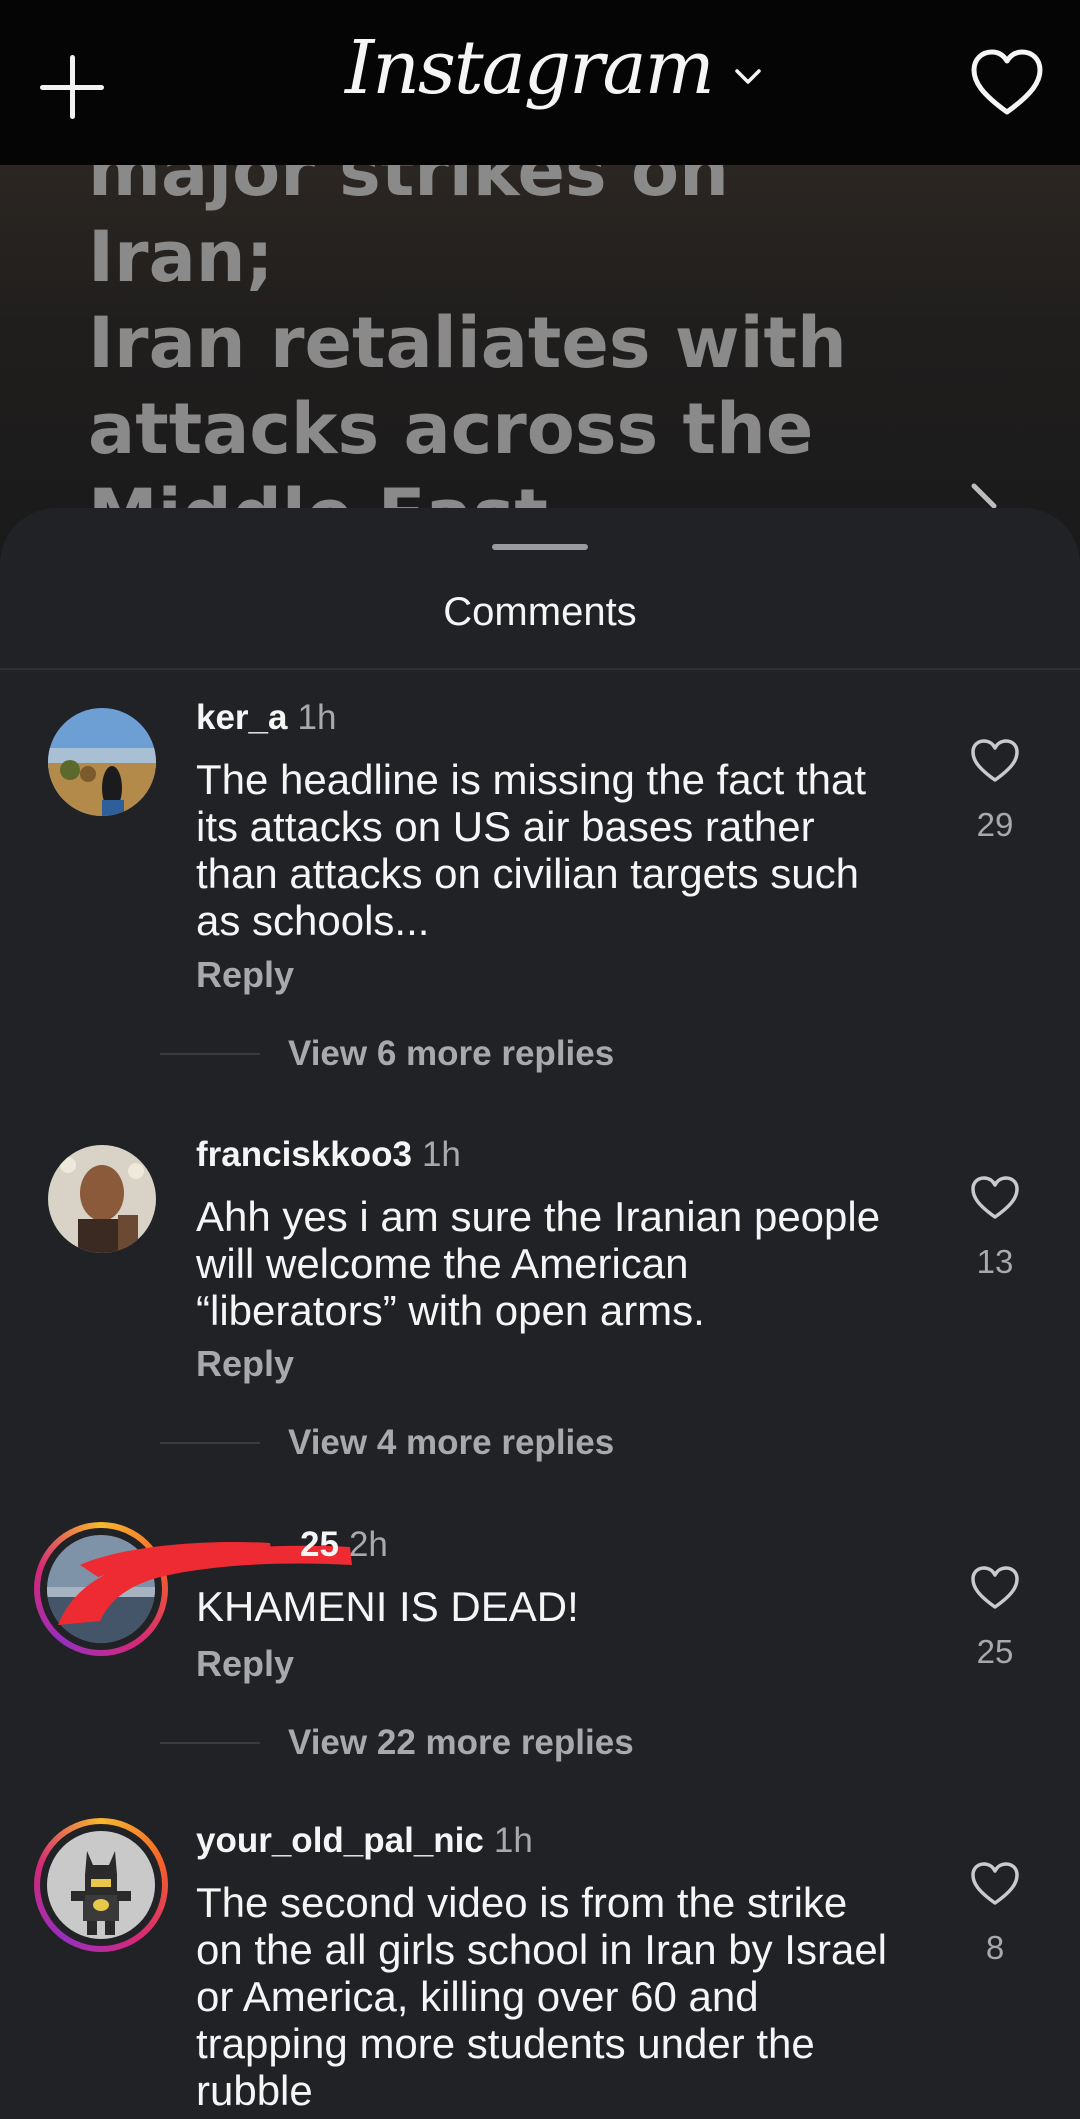 The width and height of the screenshot is (1080, 2119). Describe the element at coordinates (538, 1216) in the screenshot. I see `text-line: Ahh yes i am sure the Iranian people` at that location.